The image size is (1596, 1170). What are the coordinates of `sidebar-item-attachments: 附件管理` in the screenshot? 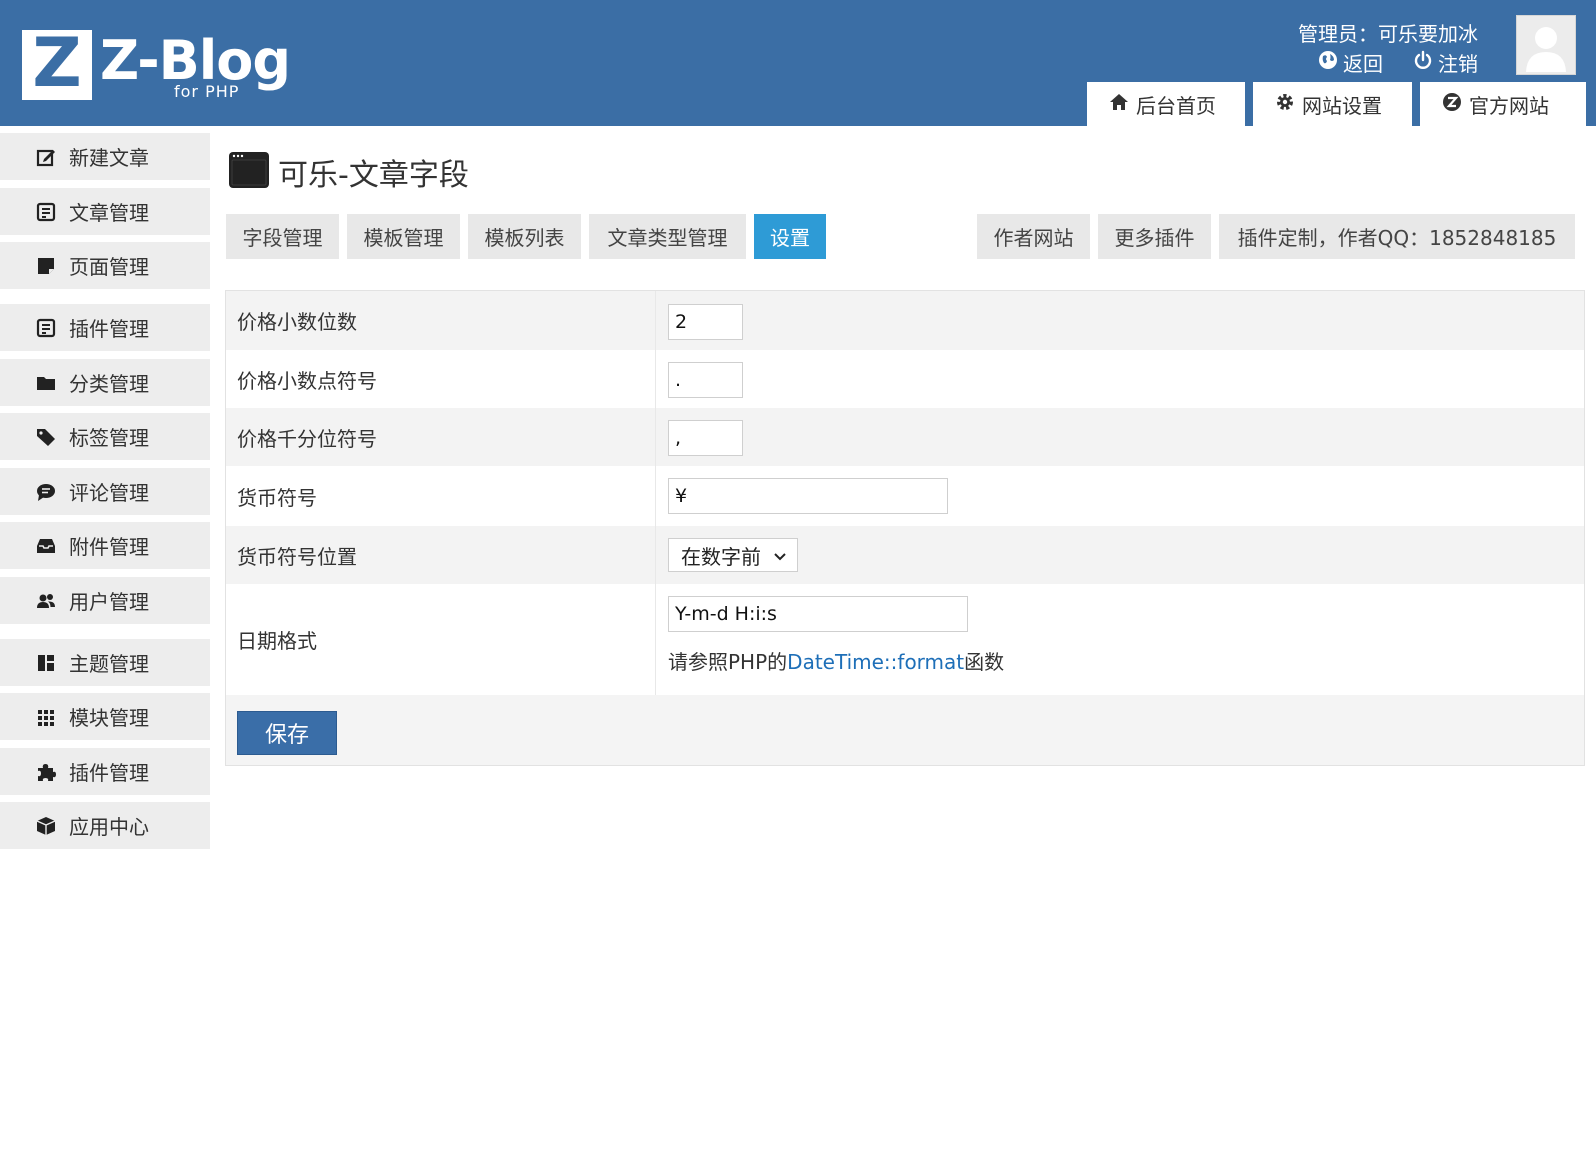 It's located at (105, 545).